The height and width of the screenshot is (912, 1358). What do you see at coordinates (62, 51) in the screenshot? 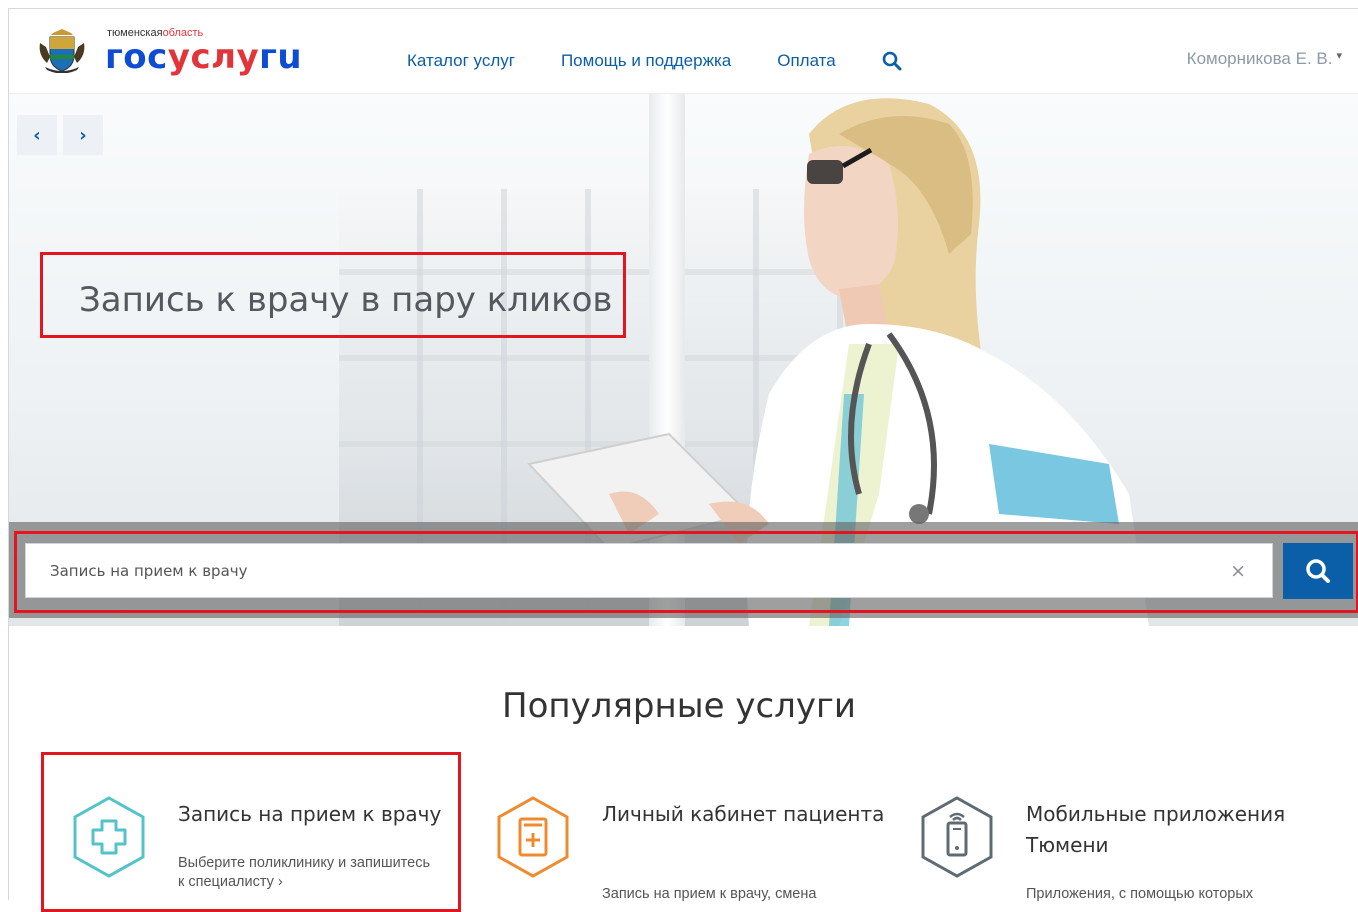
I see `coat-of-arms-icon` at bounding box center [62, 51].